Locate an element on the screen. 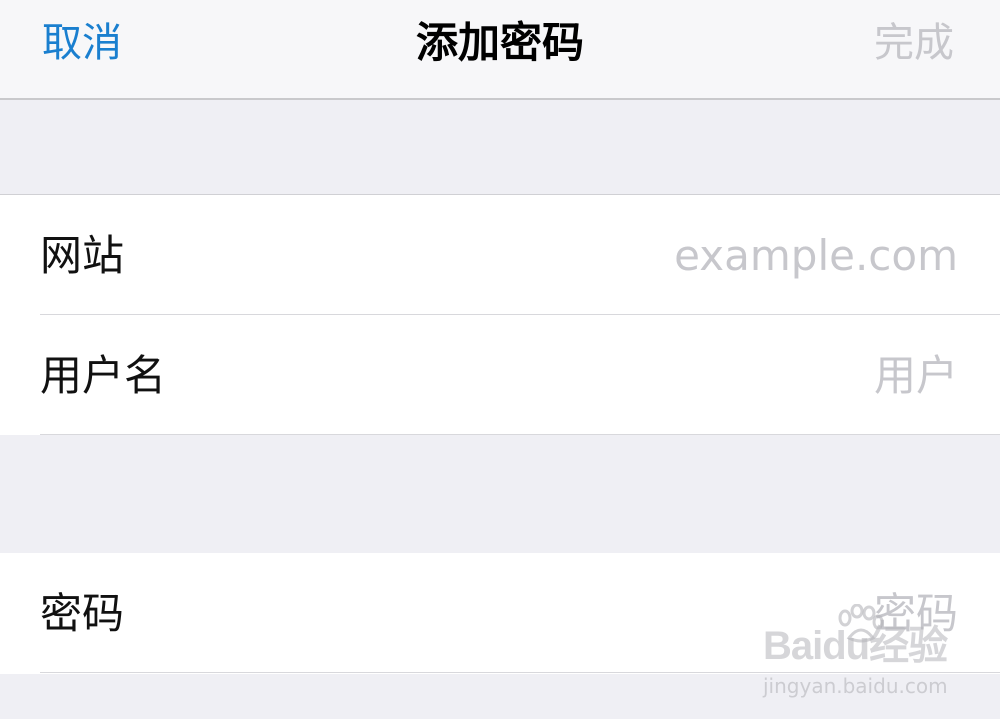 This screenshot has height=719, width=1000. navigation-bar: 取消 添加密码 完成 is located at coordinates (500, 50).